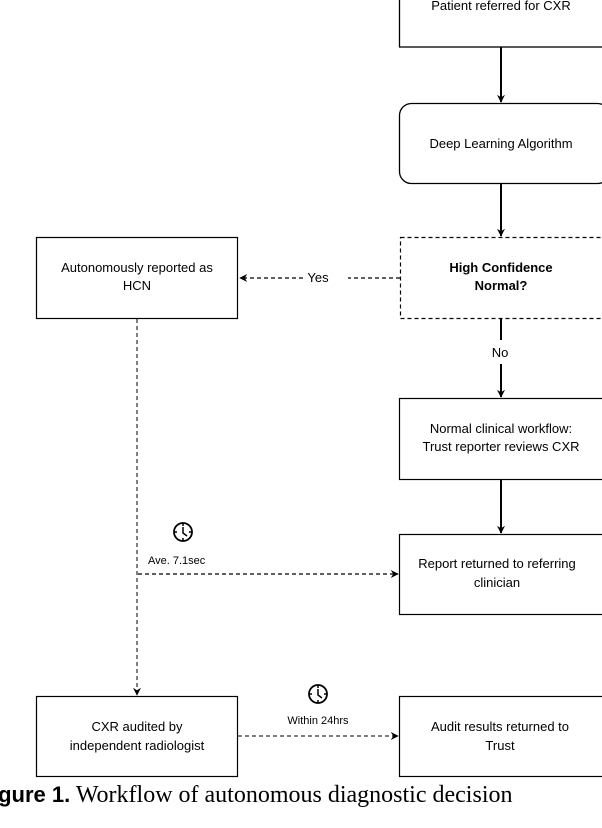  I want to click on node-algorithm-text: Deep Learning Algorithm, so click(500, 143).